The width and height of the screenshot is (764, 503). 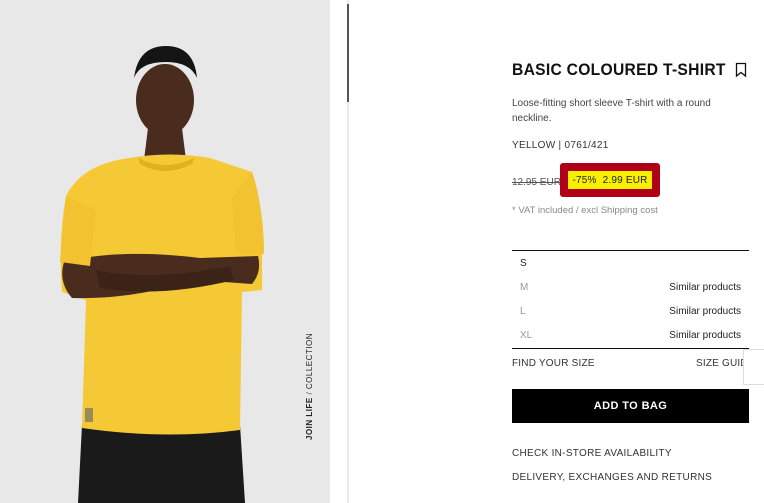 What do you see at coordinates (630, 287) in the screenshot?
I see `size-option-m: M Similar products` at bounding box center [630, 287].